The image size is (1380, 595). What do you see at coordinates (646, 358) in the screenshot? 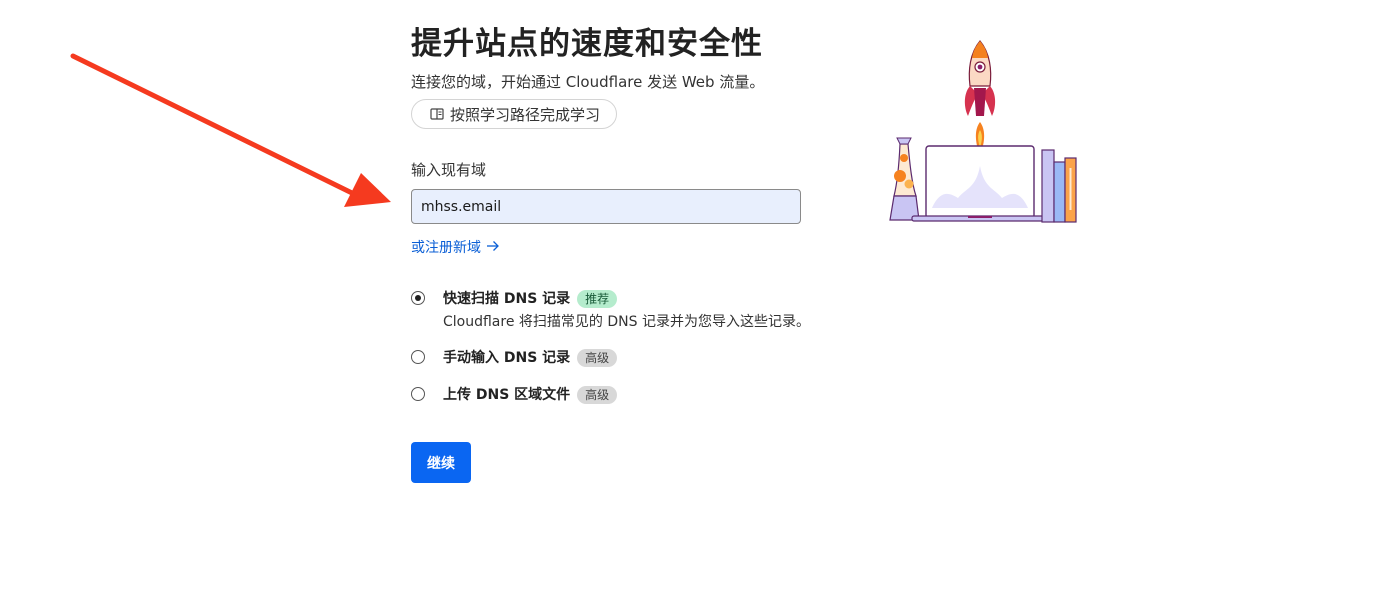
I see `option-manual-entry: 手动输入 DNS 记录 高级` at bounding box center [646, 358].